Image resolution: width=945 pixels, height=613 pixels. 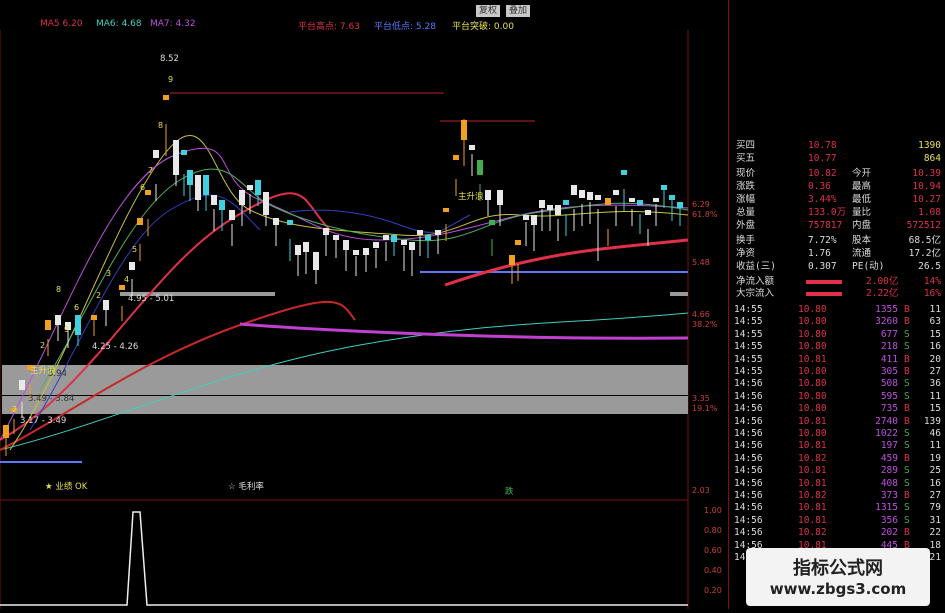 I want to click on osc-tick: 0.60, so click(x=713, y=550).